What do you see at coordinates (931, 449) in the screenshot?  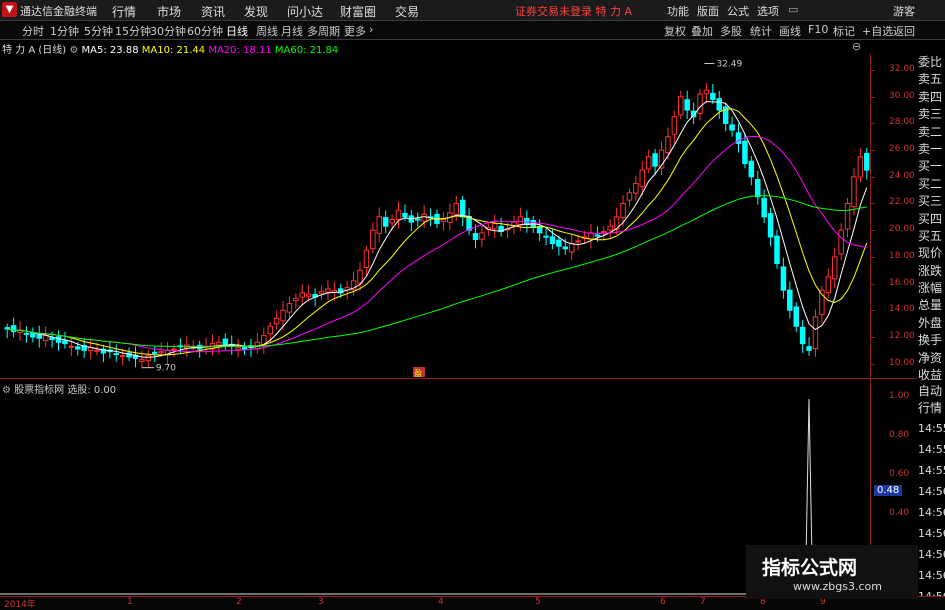 I see `tick-time: 14:55` at bounding box center [931, 449].